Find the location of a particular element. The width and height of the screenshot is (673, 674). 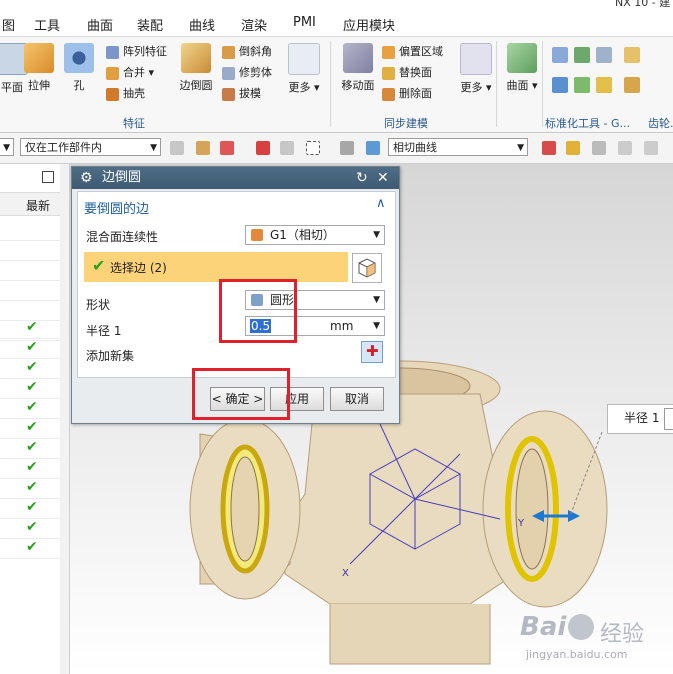

continuity-dropdown: G1（相切） ▼ is located at coordinates (315, 235).